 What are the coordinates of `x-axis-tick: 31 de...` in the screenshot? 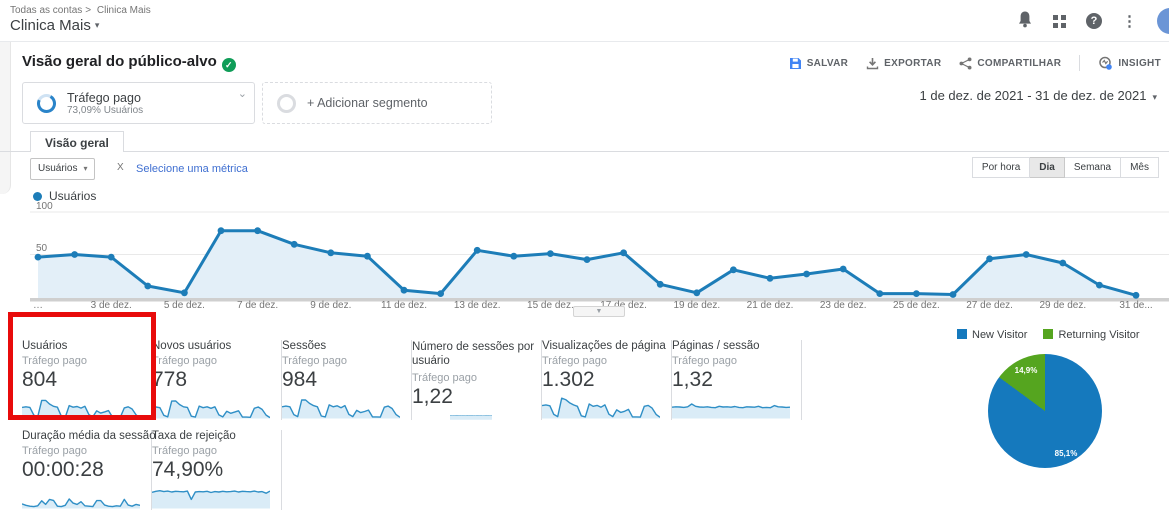 It's located at (1136, 305).